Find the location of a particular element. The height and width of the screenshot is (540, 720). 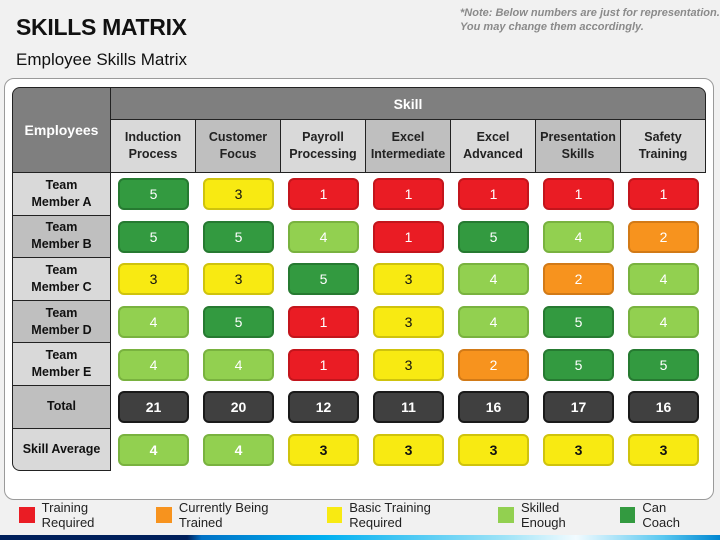

legend-item: Training Required is located at coordinates (80, 515).